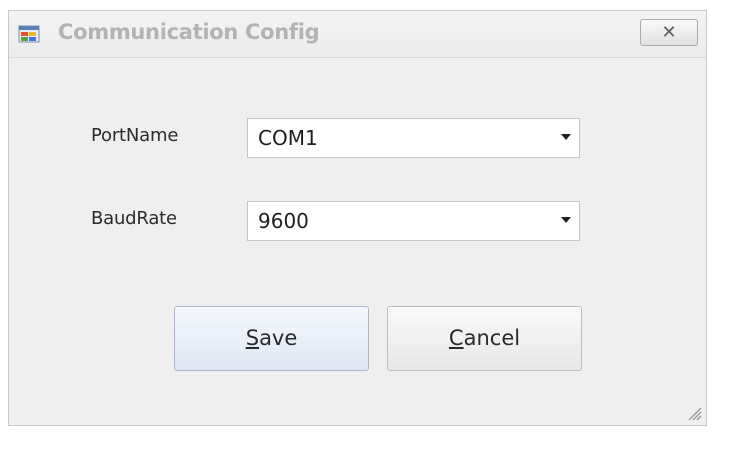 Image resolution: width=738 pixels, height=452 pixels. Describe the element at coordinates (413, 138) in the screenshot. I see `port-name-combobox: COM1` at that location.